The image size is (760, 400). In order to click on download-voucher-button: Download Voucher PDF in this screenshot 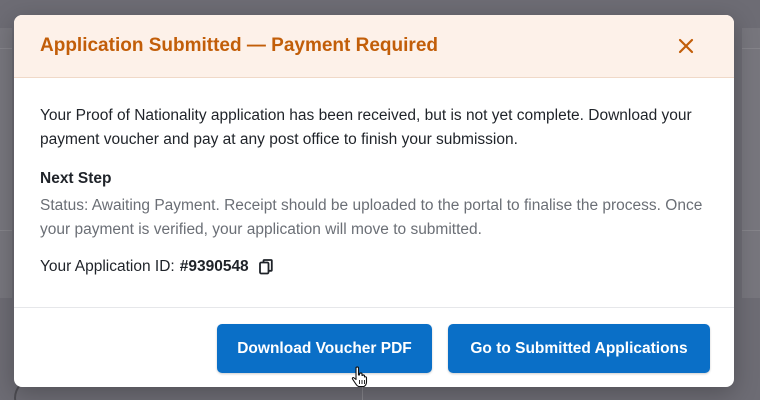, I will do `click(324, 348)`.